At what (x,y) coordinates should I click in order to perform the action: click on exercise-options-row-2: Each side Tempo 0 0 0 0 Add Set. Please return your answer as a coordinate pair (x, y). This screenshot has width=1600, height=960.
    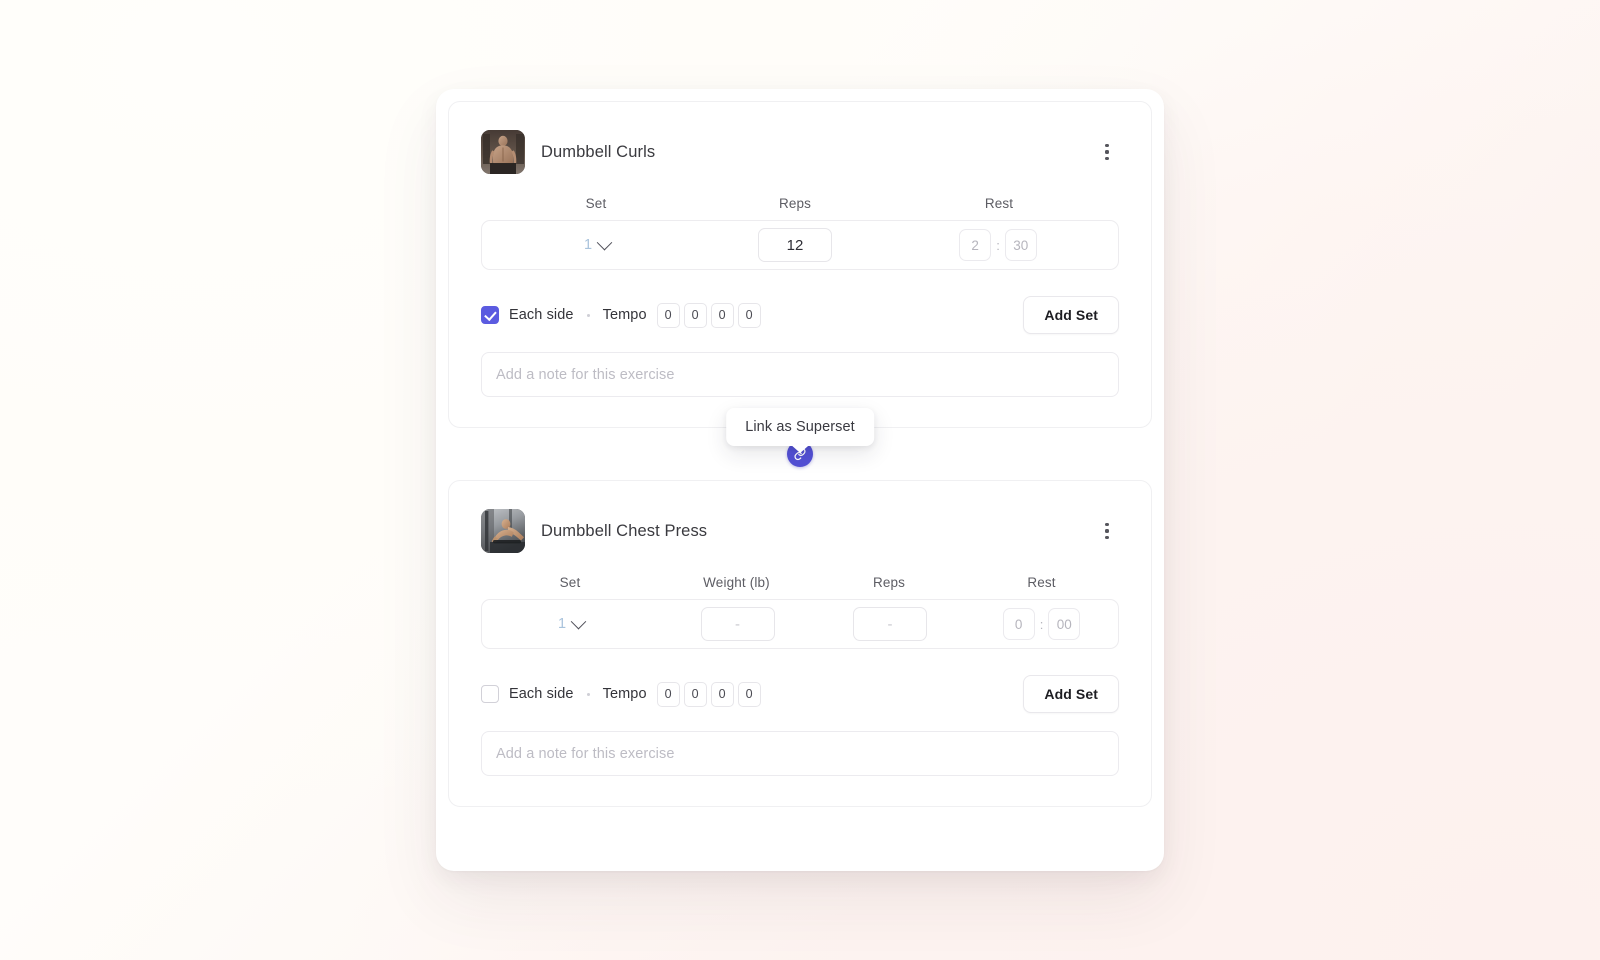
    Looking at the image, I should click on (800, 694).